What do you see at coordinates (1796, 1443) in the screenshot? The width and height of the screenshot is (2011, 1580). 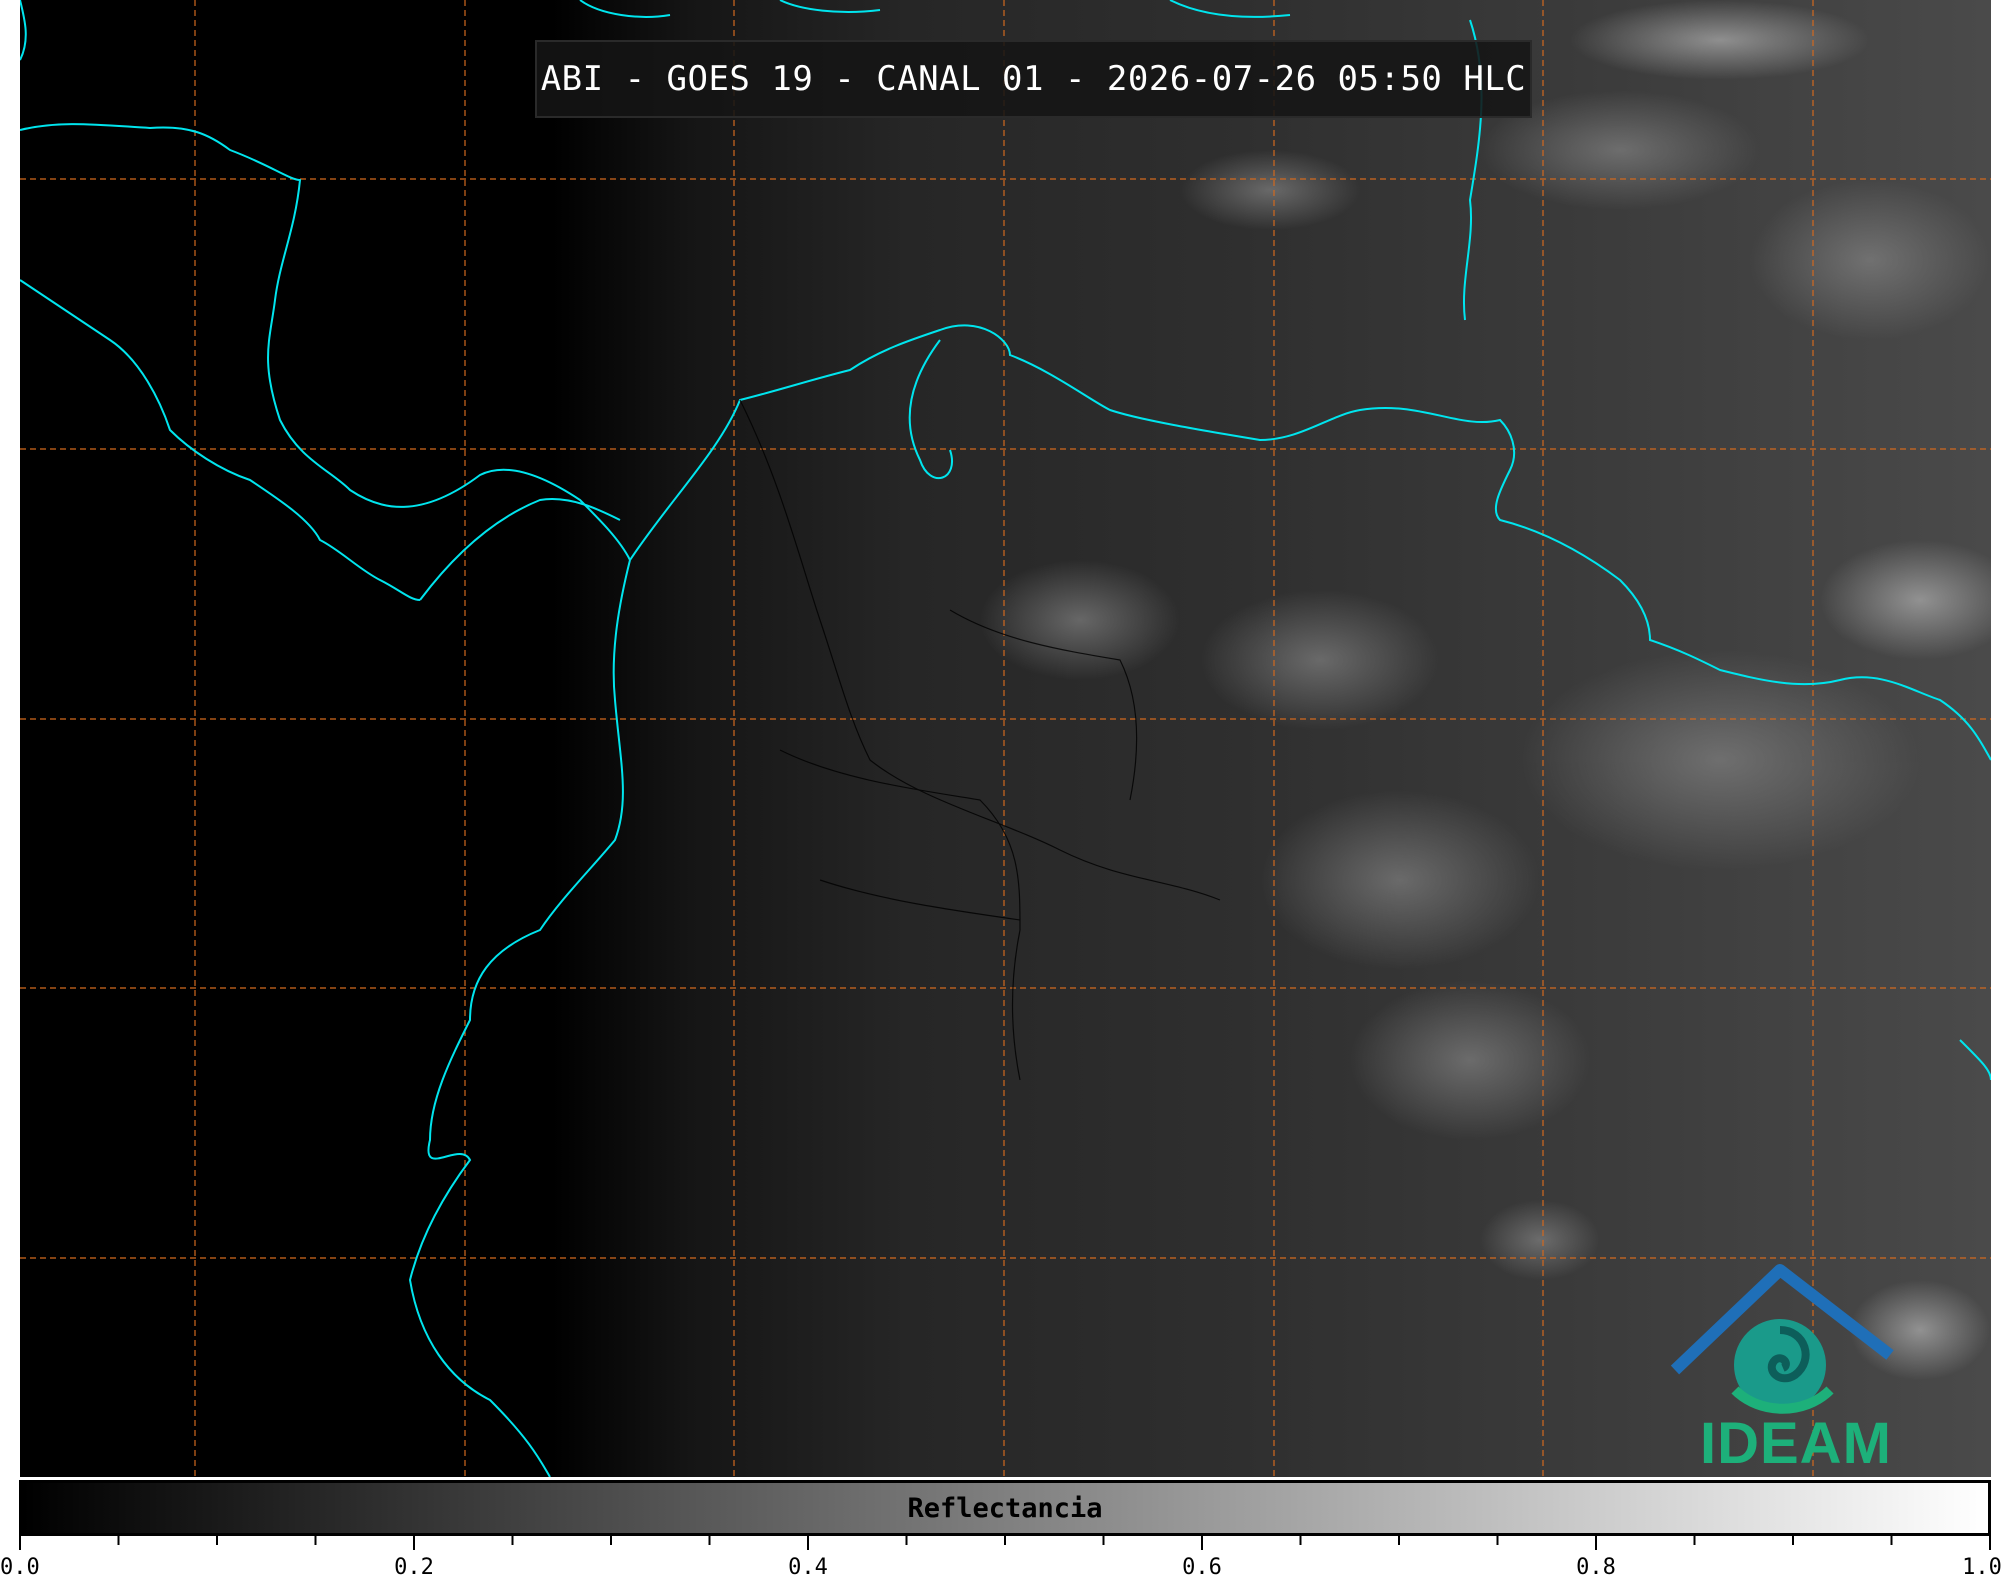 I see `logo-wordmark: IDEAM` at bounding box center [1796, 1443].